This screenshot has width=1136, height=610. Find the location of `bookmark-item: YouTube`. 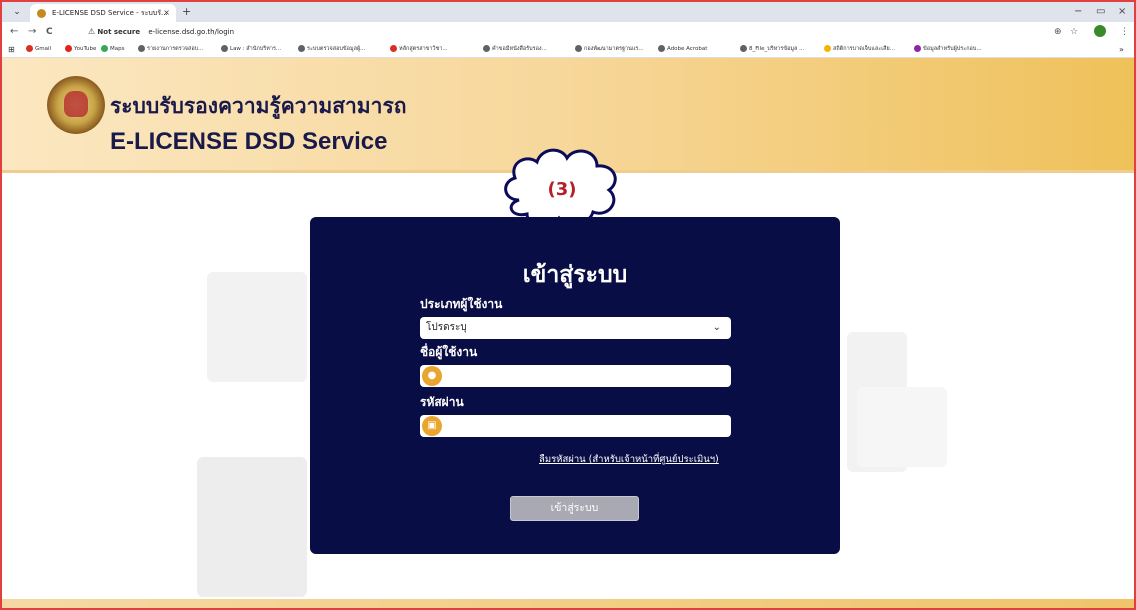

bookmark-item: YouTube is located at coordinates (80, 49).